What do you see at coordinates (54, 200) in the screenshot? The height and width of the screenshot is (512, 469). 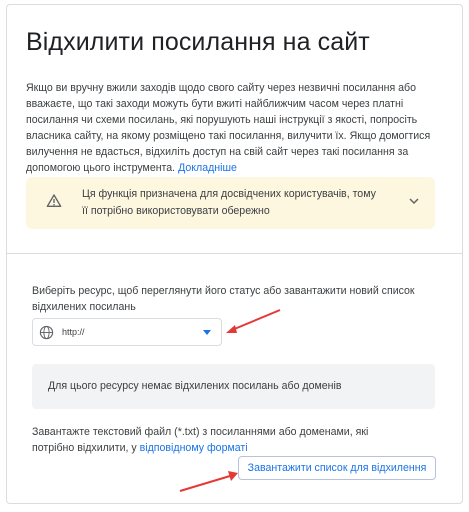 I see `warning-triangle-icon` at bounding box center [54, 200].